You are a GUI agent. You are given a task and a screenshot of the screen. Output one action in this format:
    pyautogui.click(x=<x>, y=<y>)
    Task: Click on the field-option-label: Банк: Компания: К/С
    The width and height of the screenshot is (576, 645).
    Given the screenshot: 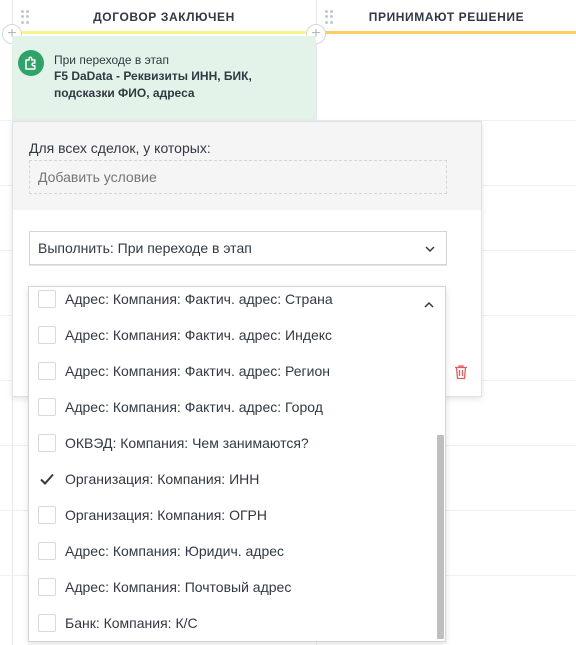 What is the action you would take?
    pyautogui.click(x=131, y=623)
    